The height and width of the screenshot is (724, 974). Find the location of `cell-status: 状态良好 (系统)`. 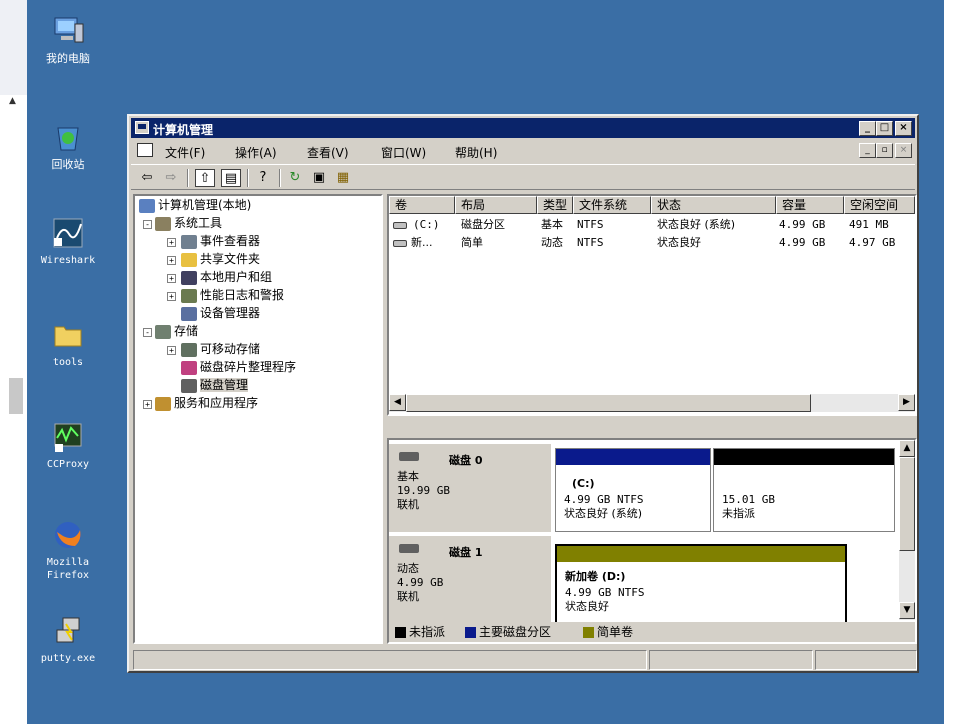

cell-status: 状态良好 (系统) is located at coordinates (696, 224).